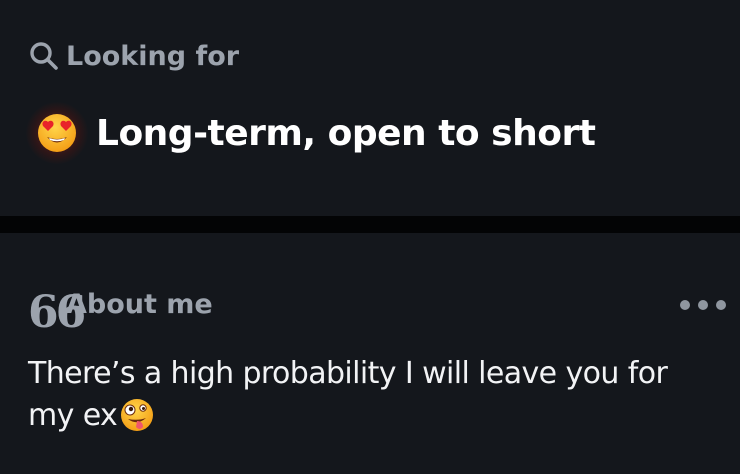 The height and width of the screenshot is (474, 740). What do you see at coordinates (47, 56) in the screenshot?
I see `search-icon` at bounding box center [47, 56].